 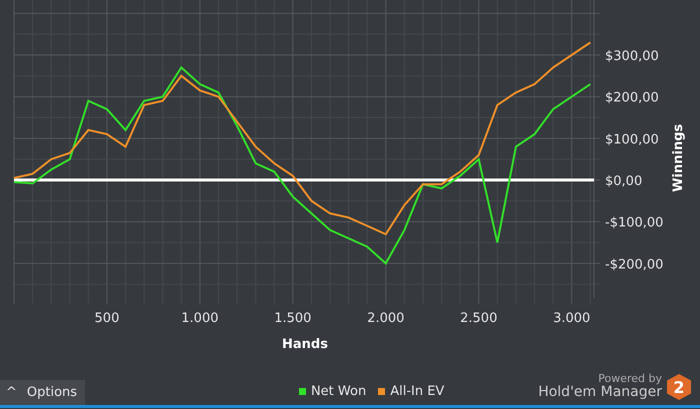 I want to click on axis-tick-label: -$200,00, so click(x=634, y=264).